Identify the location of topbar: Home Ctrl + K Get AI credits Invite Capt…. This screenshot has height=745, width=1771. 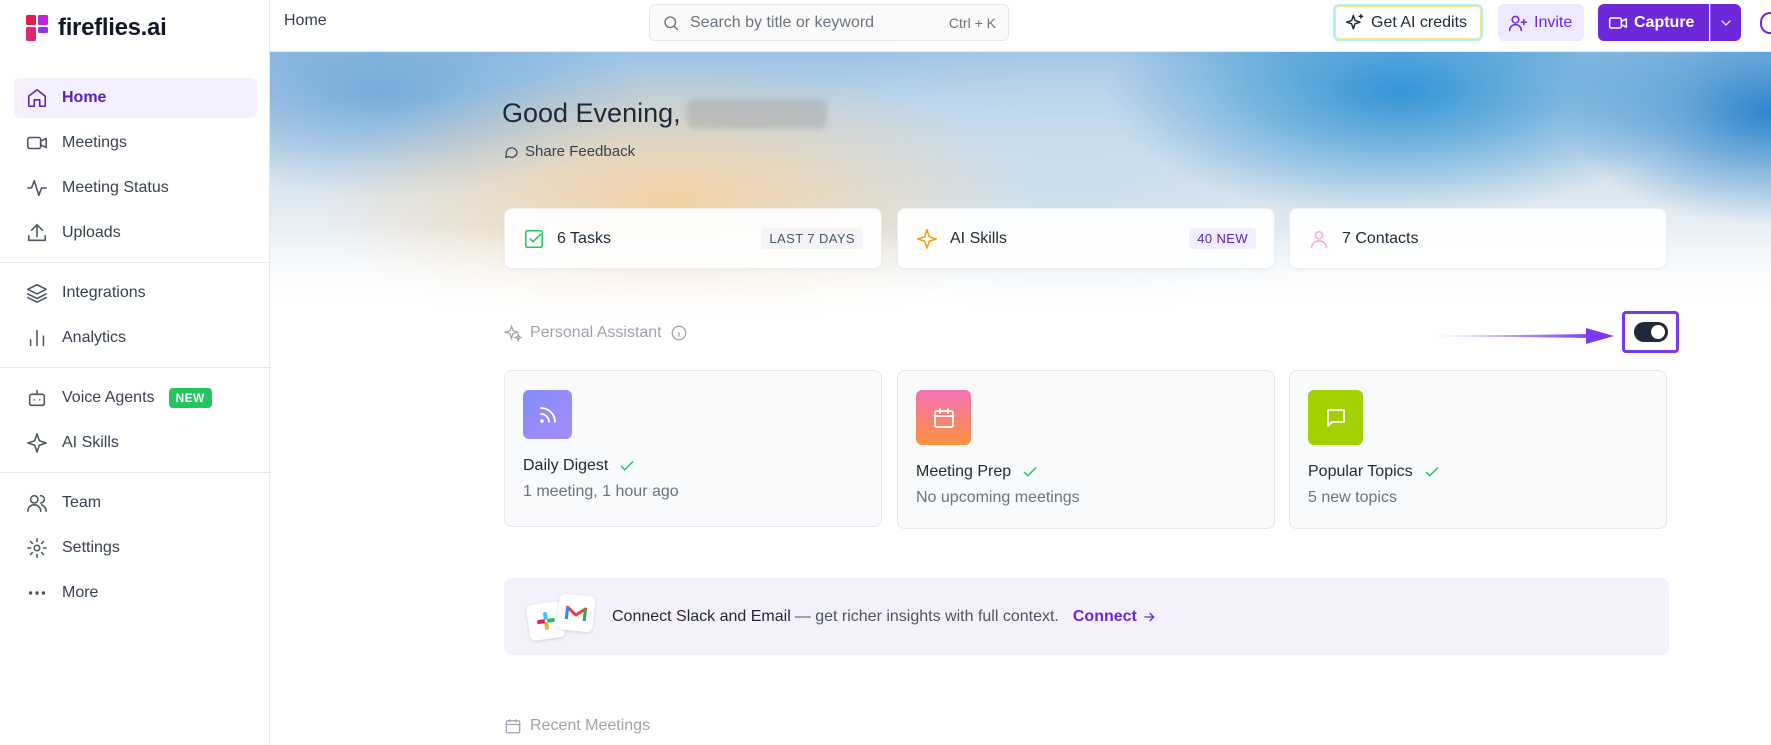
(1020, 26).